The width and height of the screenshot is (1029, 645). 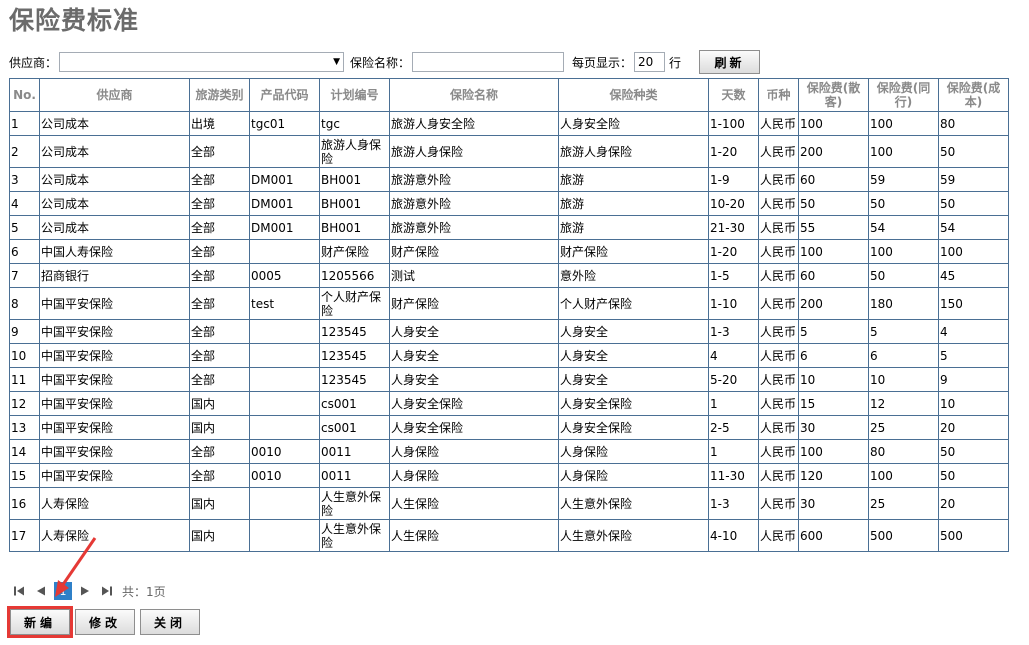 I want to click on table-cell: cs001, so click(x=354, y=427).